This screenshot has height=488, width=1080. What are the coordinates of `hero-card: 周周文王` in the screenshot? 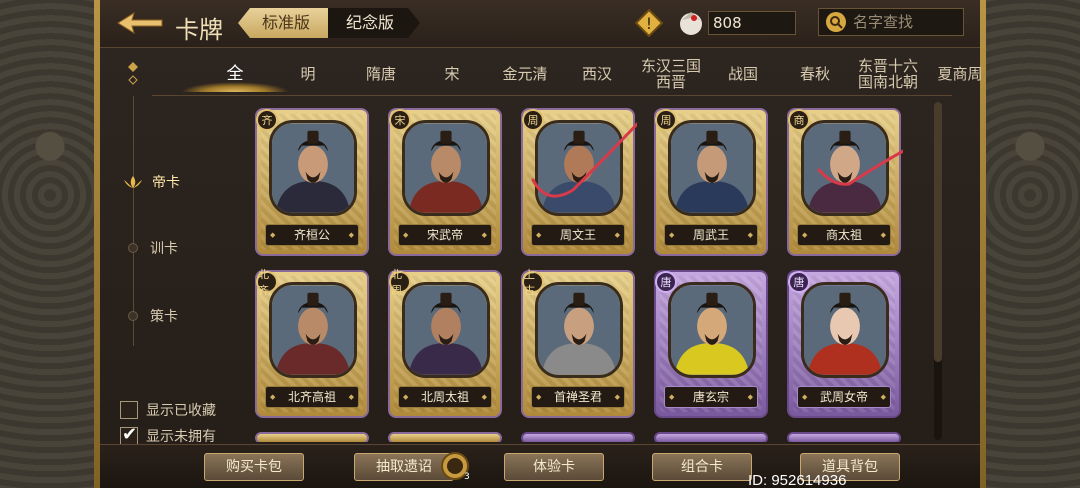 It's located at (579, 182).